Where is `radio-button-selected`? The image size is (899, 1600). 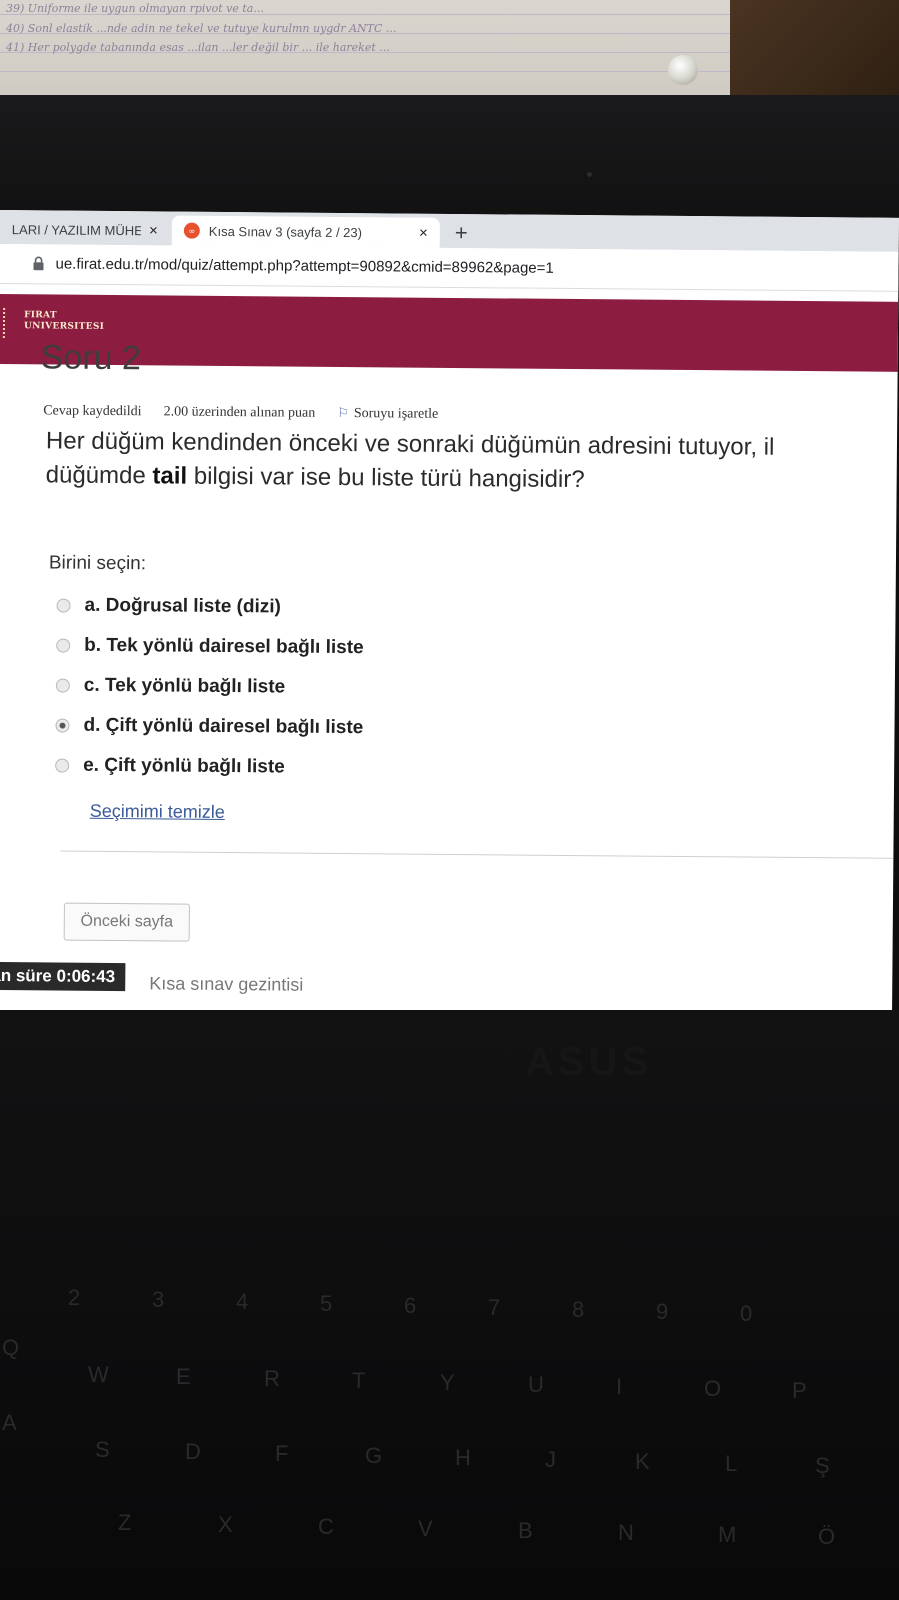 radio-button-selected is located at coordinates (62, 725).